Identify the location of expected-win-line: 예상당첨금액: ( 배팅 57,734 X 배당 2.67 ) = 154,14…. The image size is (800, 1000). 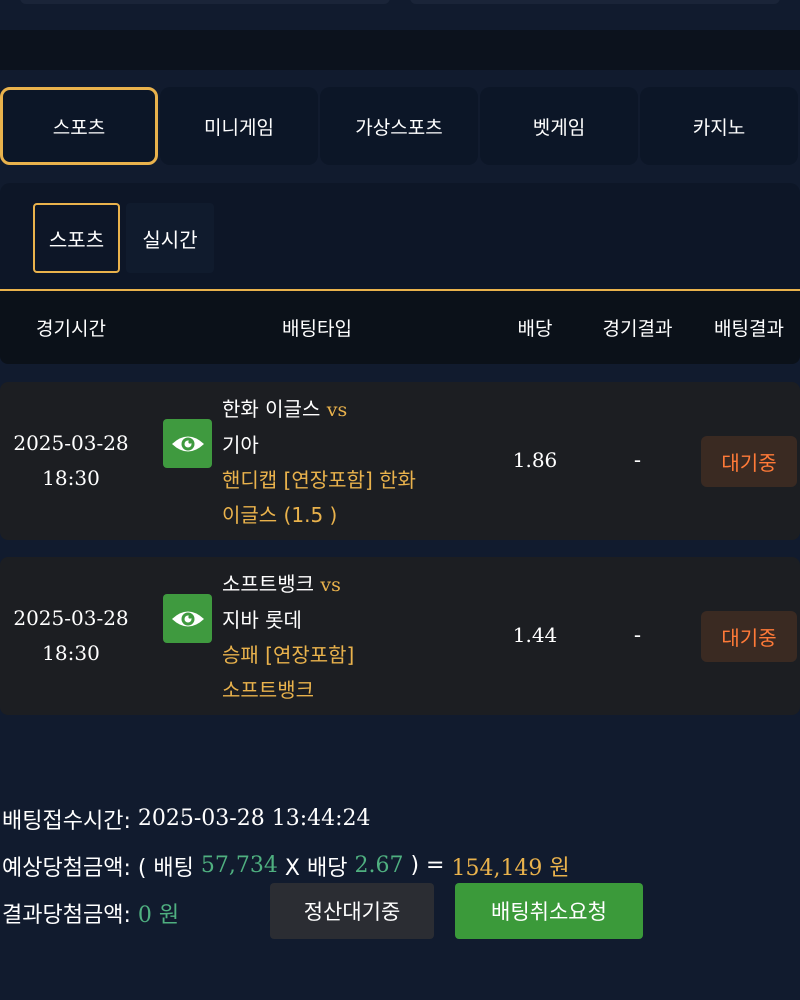
(401, 865).